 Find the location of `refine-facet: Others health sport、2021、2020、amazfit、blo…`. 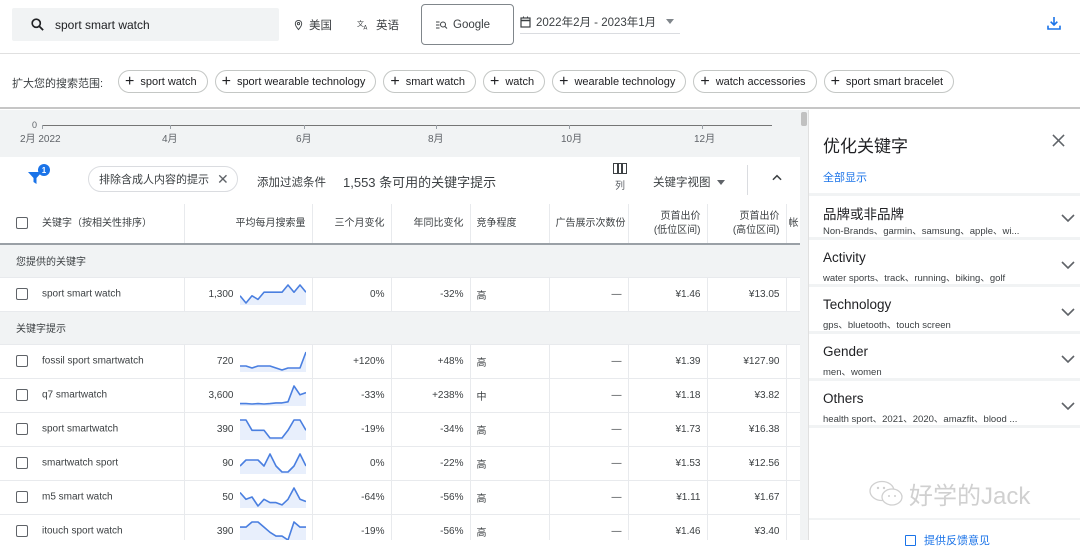

refine-facet: Others health sport、2021、2020、amazfit、blo… is located at coordinates (944, 406).